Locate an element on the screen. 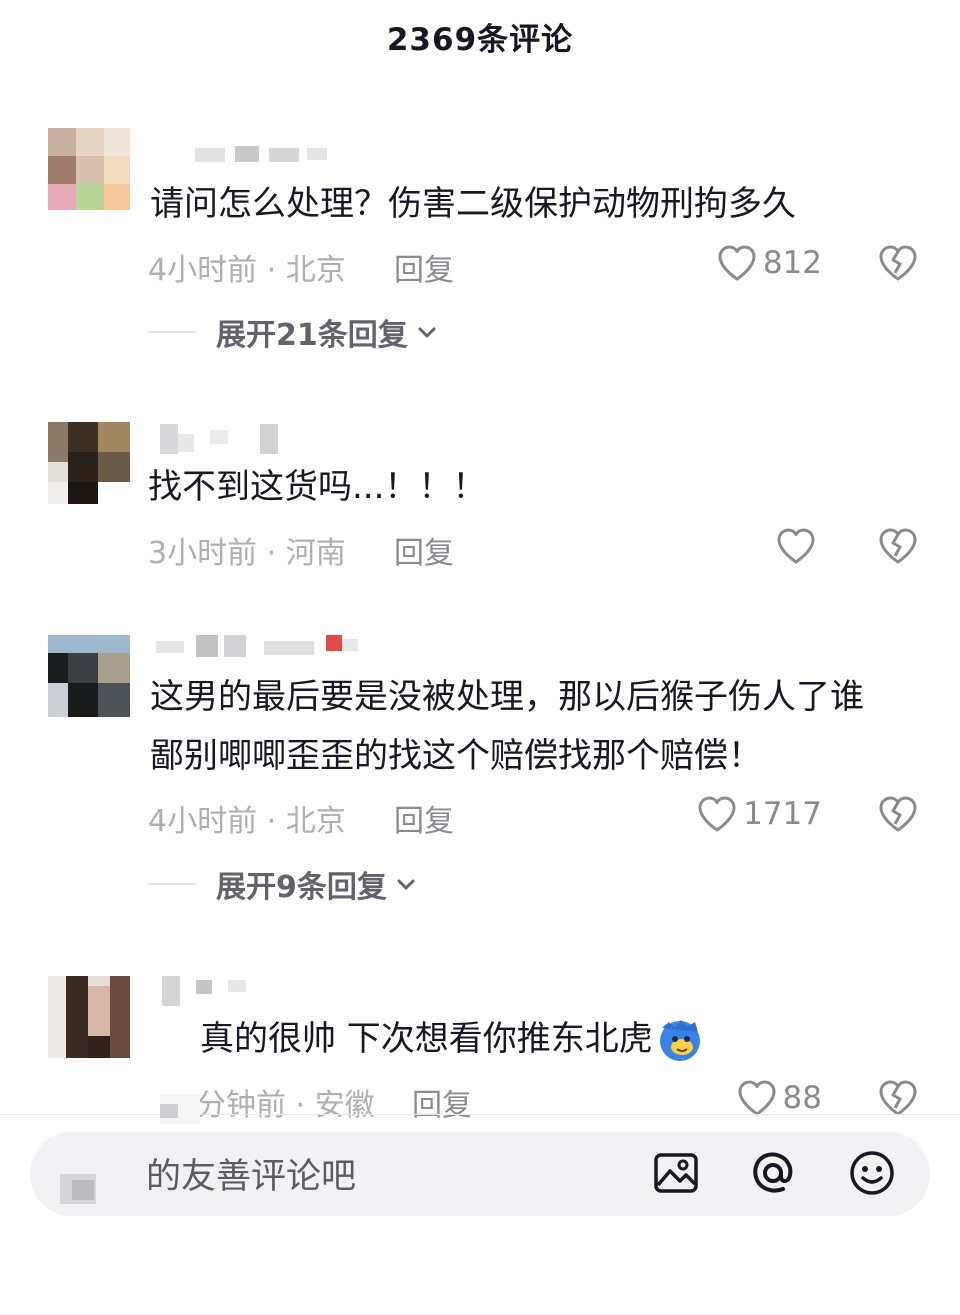  comment-input-placeholder: 的友善评论吧 is located at coordinates (251, 1173).